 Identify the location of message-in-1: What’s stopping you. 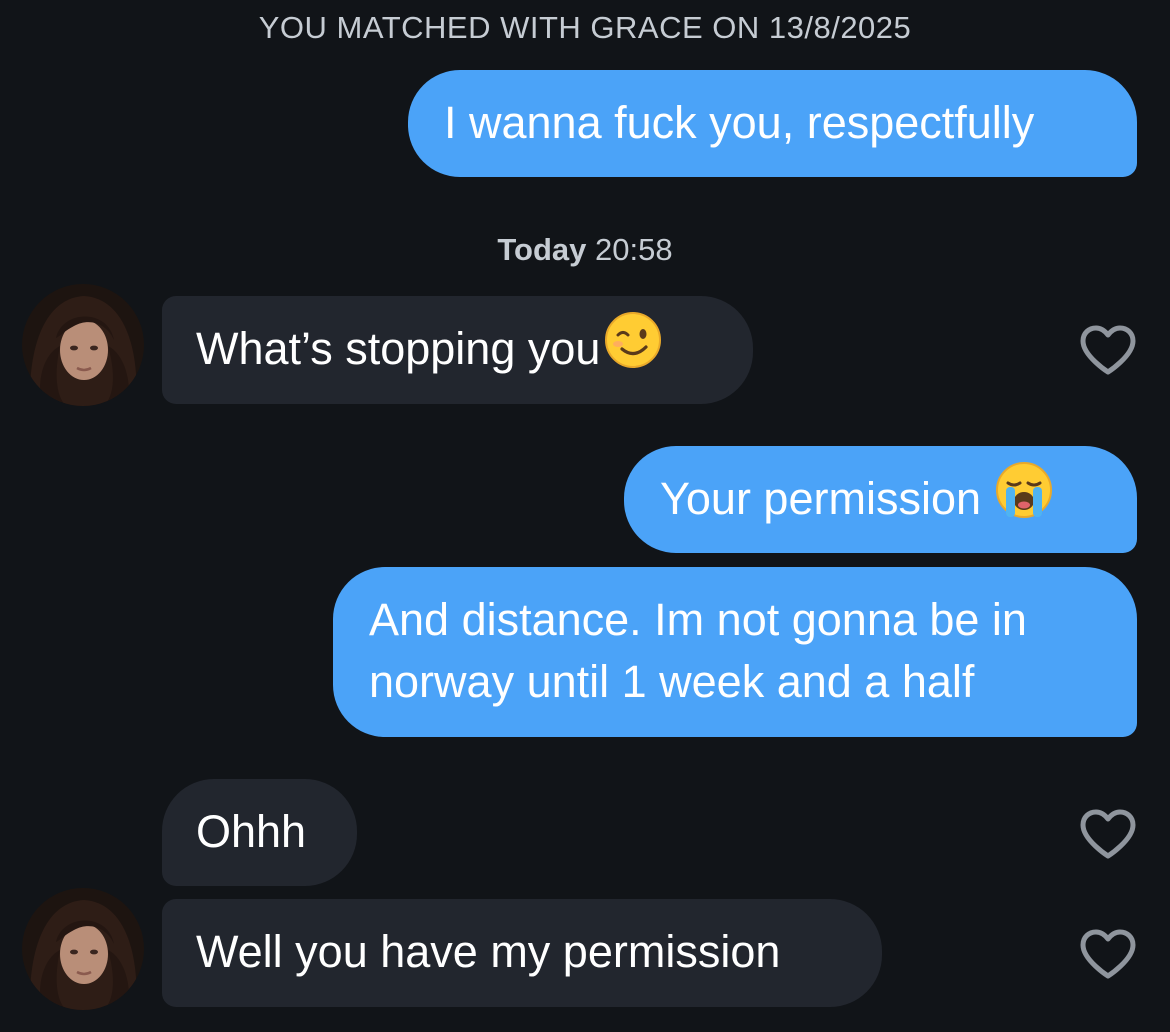
(457, 350).